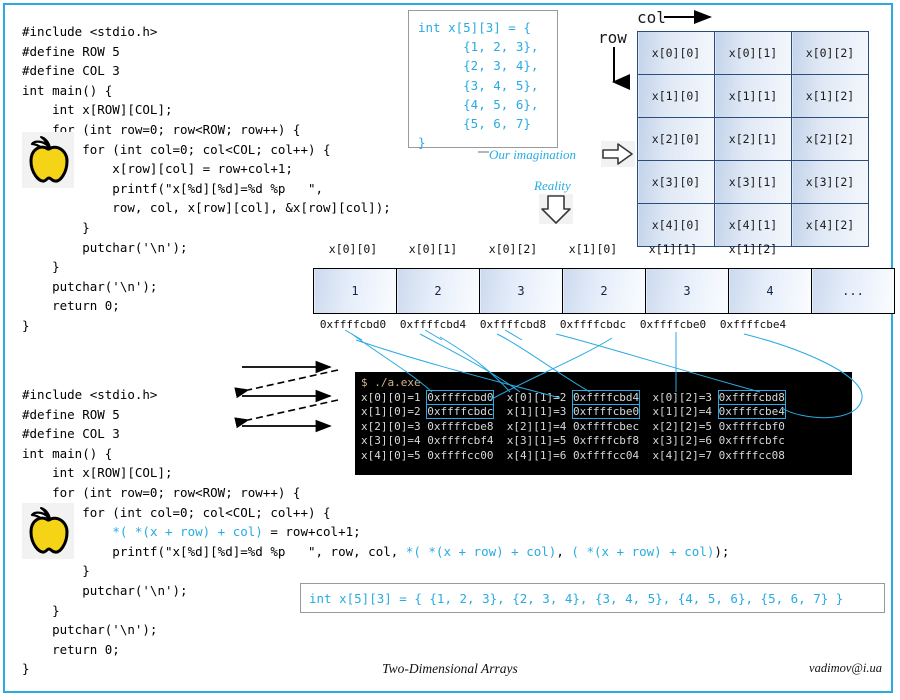 The width and height of the screenshot is (900, 700). I want to click on code-line: row, col, x[row][col], &x[row][col]);, so click(206, 208).